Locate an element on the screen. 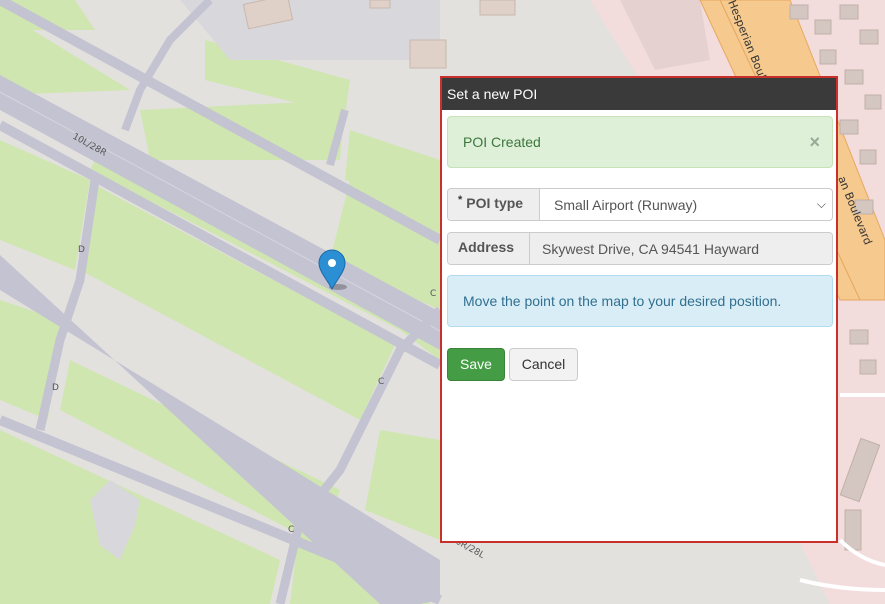  address-label: Address is located at coordinates (486, 247).